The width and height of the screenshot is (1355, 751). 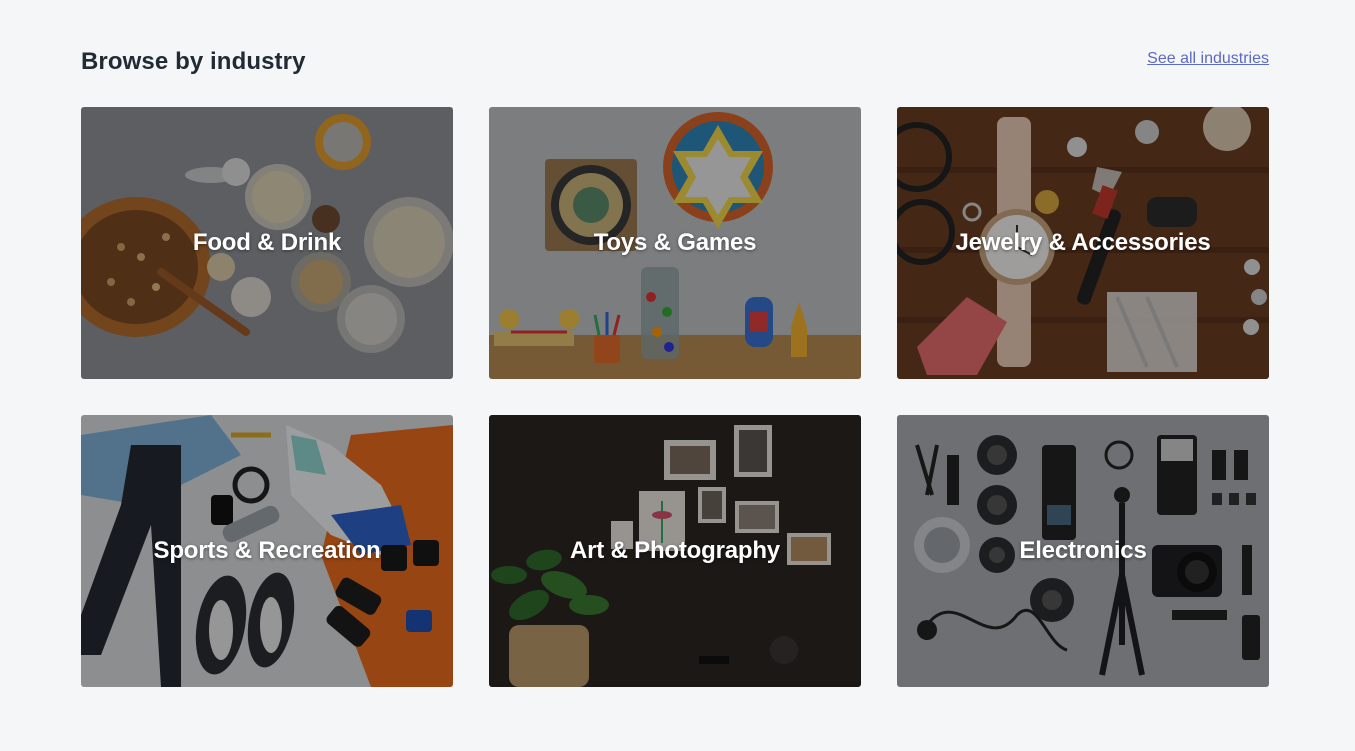 I want to click on industry-card-label: Electronics, so click(x=1083, y=550).